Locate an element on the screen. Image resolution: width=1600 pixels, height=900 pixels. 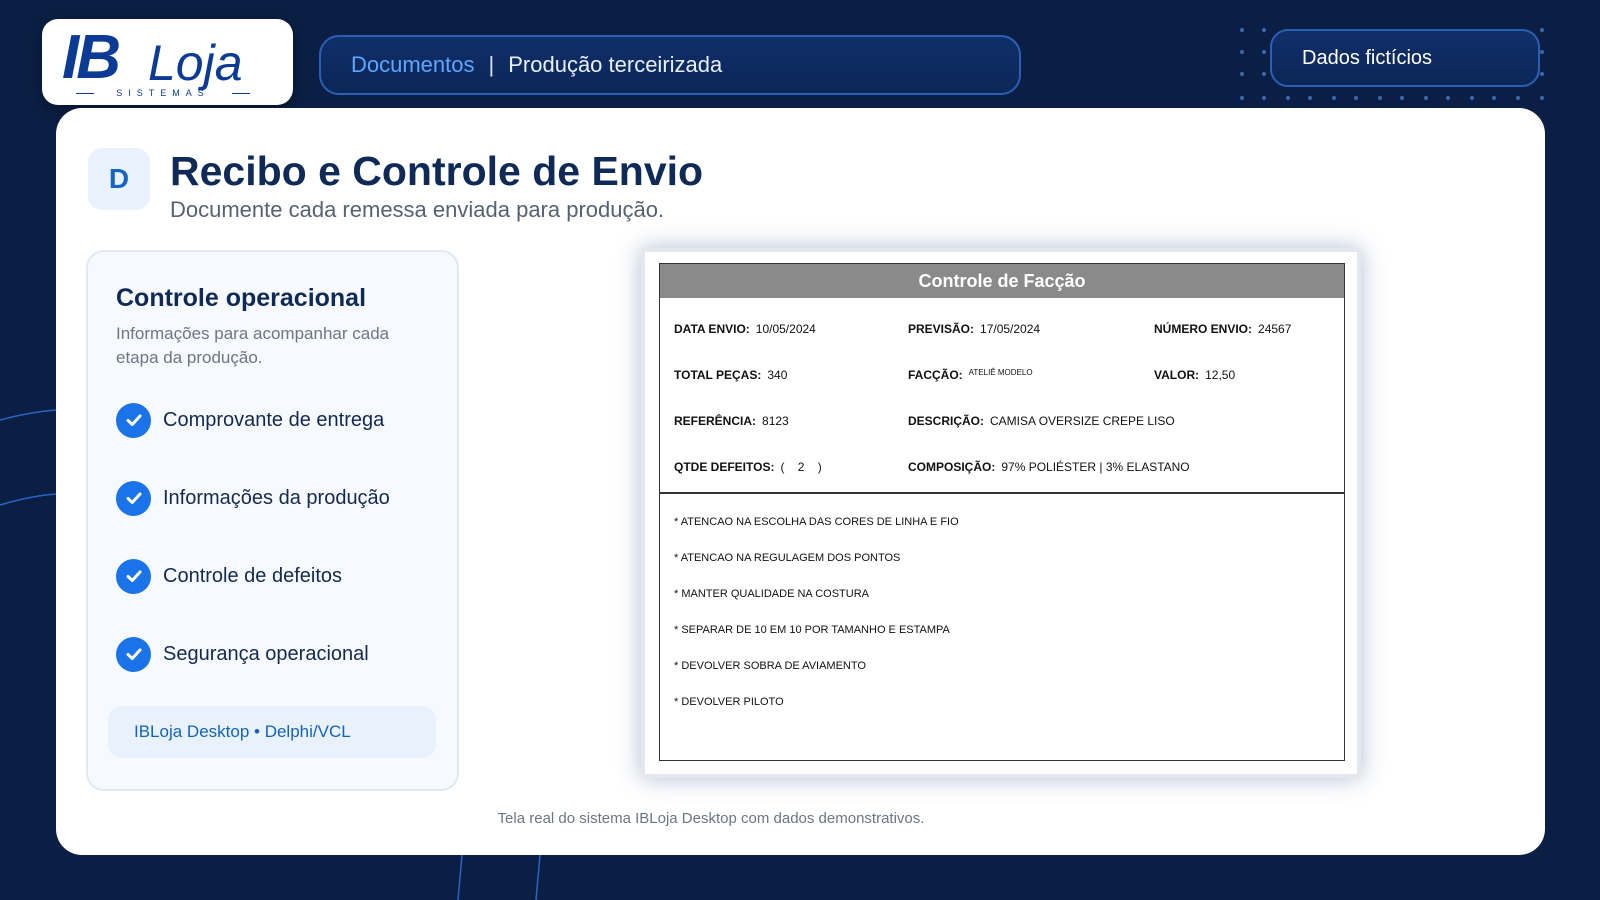
document-divider is located at coordinates (1002, 493).